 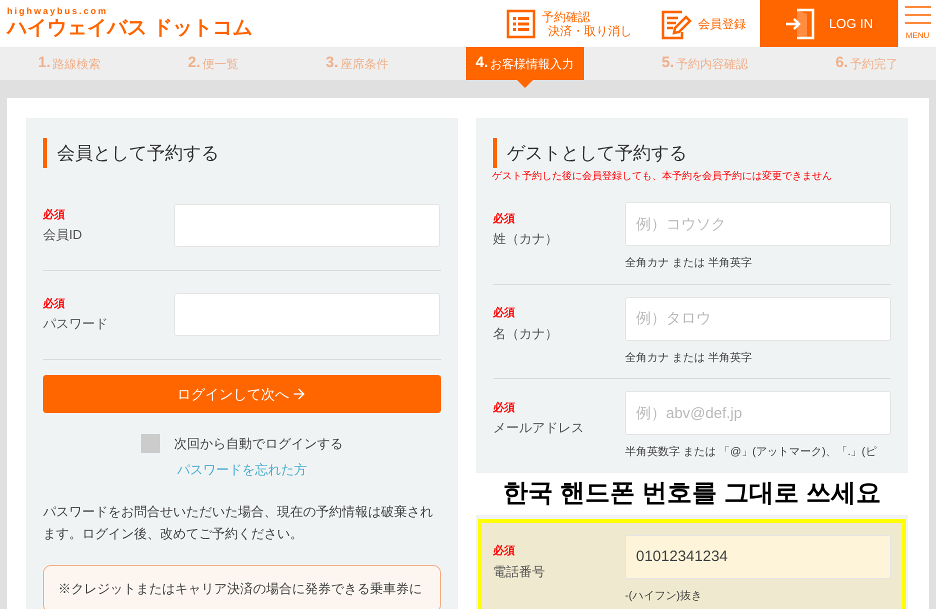 What do you see at coordinates (662, 177) in the screenshot?
I see `warning-text: ゲスト予約した後に会員登録しても、本予約を会員予約には変更できません` at bounding box center [662, 177].